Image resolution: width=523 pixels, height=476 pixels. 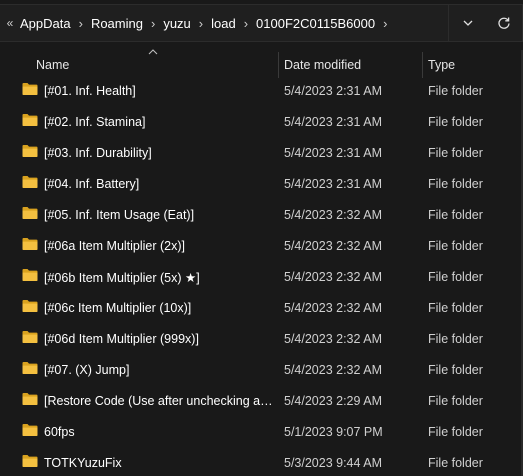 What do you see at coordinates (52, 65) in the screenshot?
I see `column-header-name: Name` at bounding box center [52, 65].